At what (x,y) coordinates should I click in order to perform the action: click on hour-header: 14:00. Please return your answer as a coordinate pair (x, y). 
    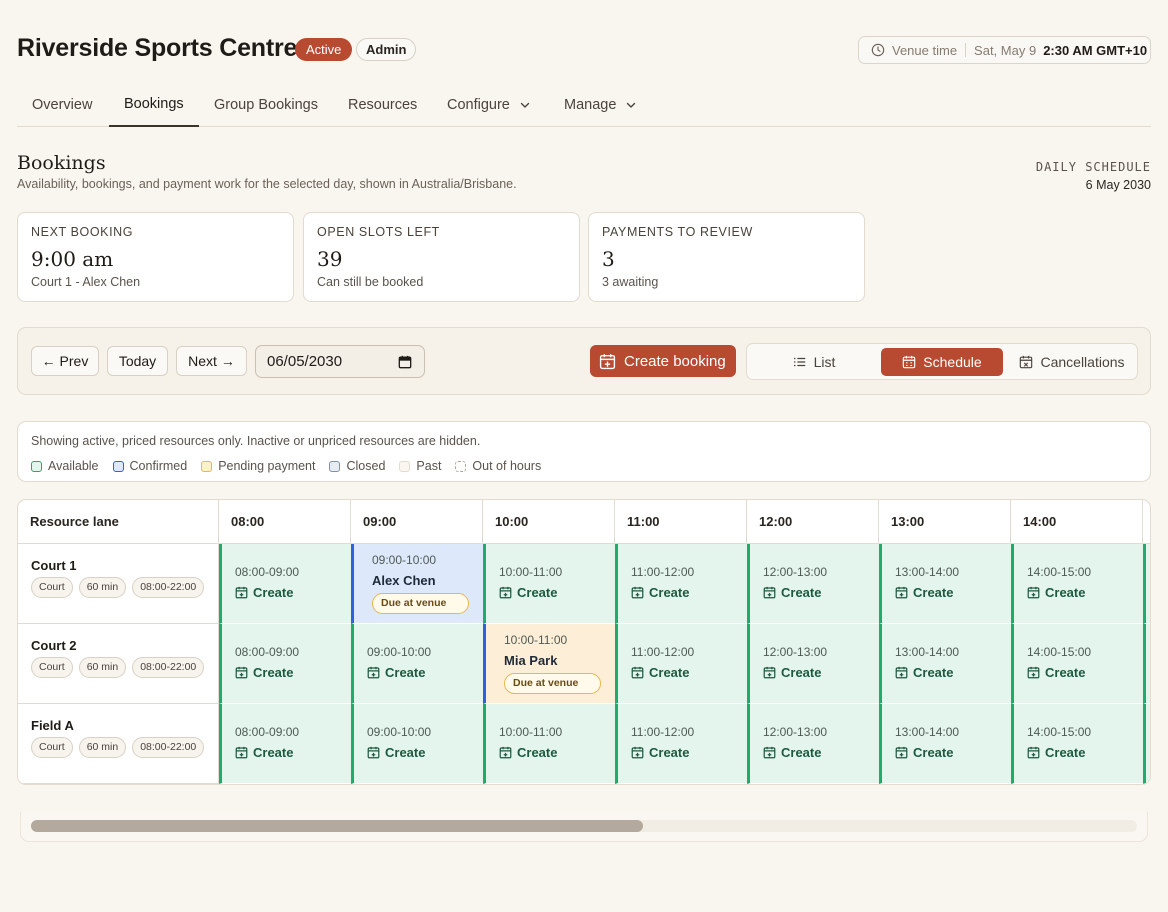
    Looking at the image, I should click on (1077, 522).